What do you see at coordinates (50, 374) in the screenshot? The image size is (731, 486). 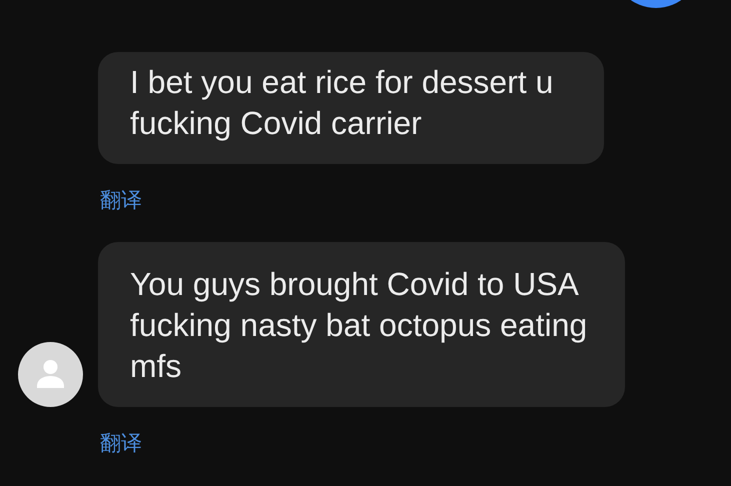 I see `avatar-icon` at bounding box center [50, 374].